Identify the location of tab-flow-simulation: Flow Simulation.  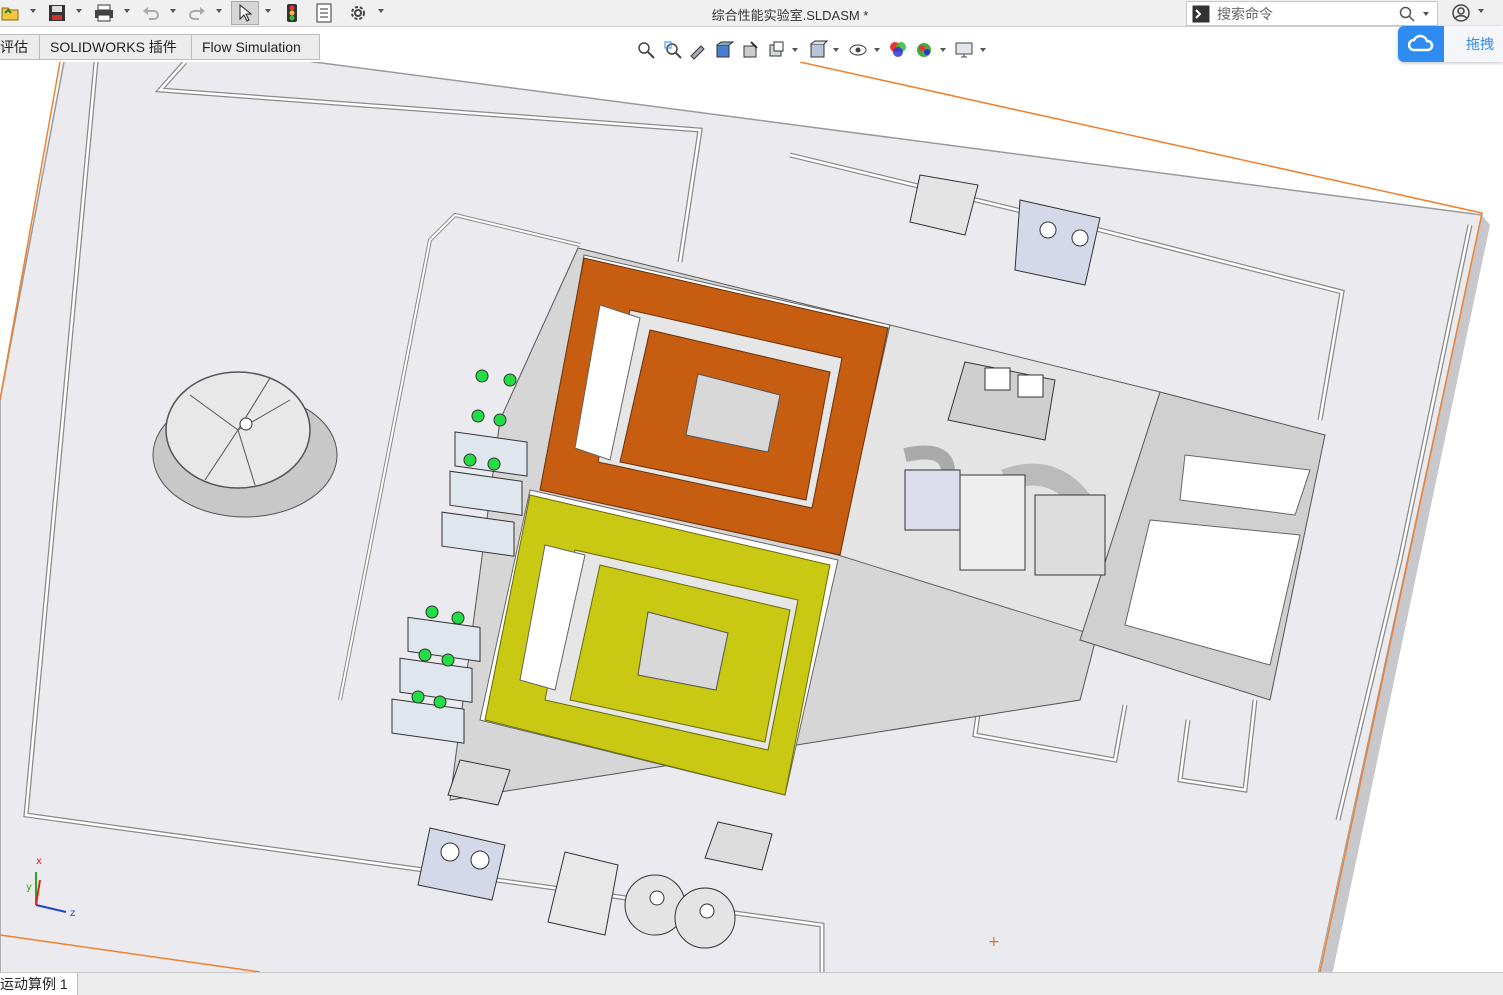
(256, 47).